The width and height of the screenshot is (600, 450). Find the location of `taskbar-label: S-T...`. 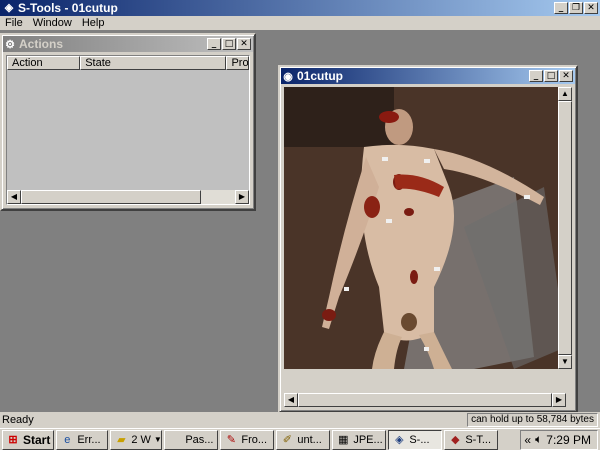

taskbar-label: S-T... is located at coordinates (478, 439).